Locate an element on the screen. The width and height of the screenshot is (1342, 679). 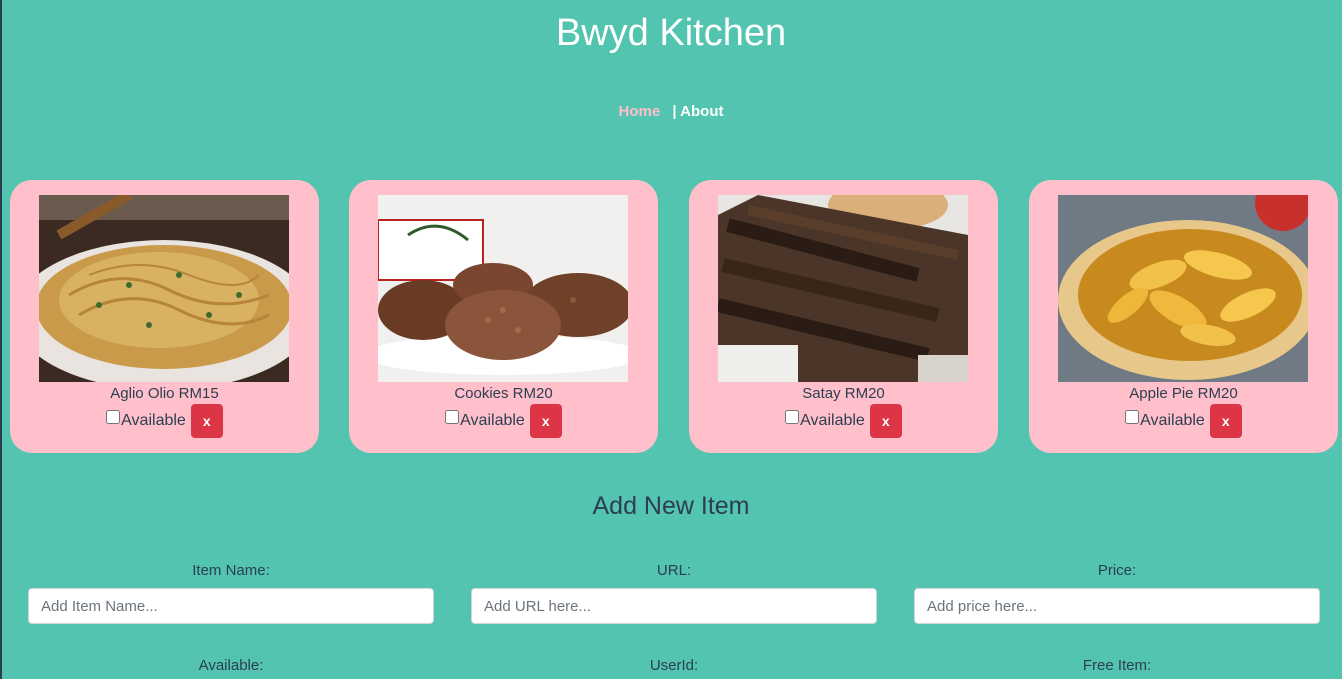
url-label: URL: is located at coordinates (674, 570).